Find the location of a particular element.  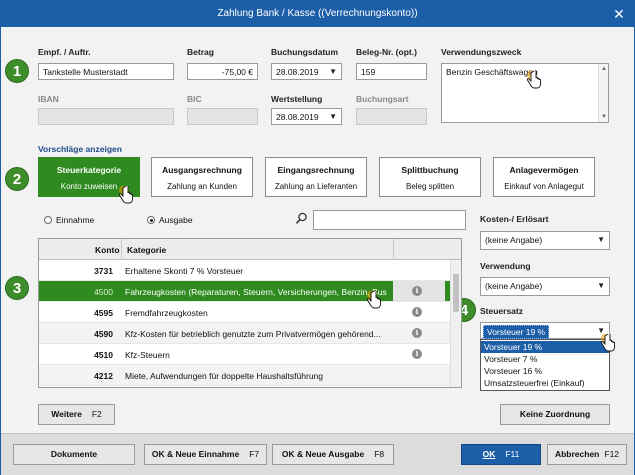

vorschlaege-link: Vorschläge anzeigen is located at coordinates (80, 149).